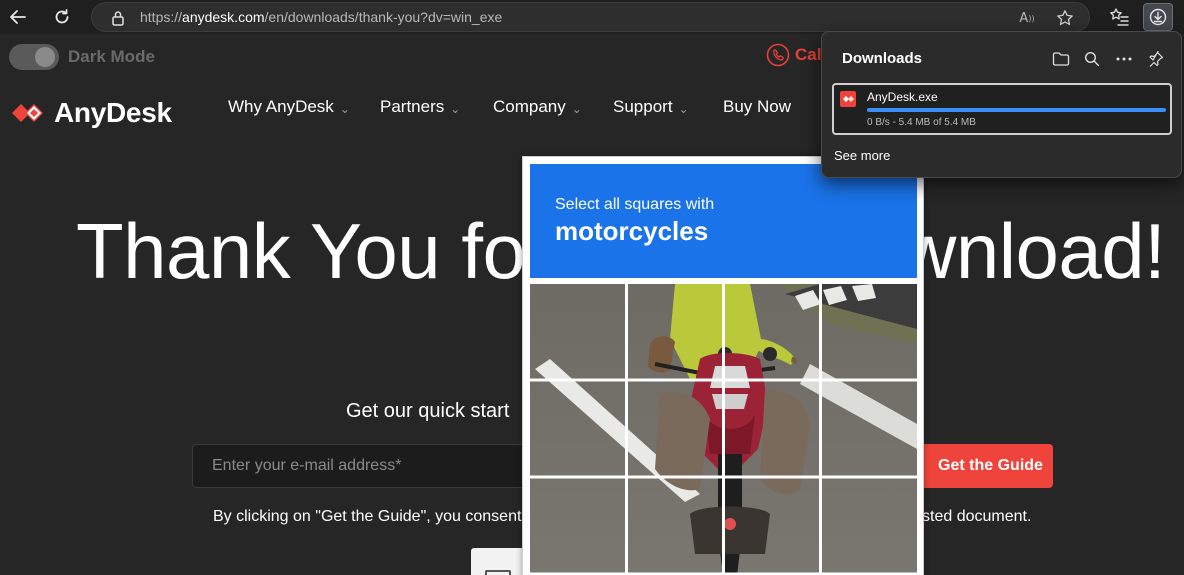 The image size is (1184, 575). I want to click on refresh-icon, so click(62, 16).